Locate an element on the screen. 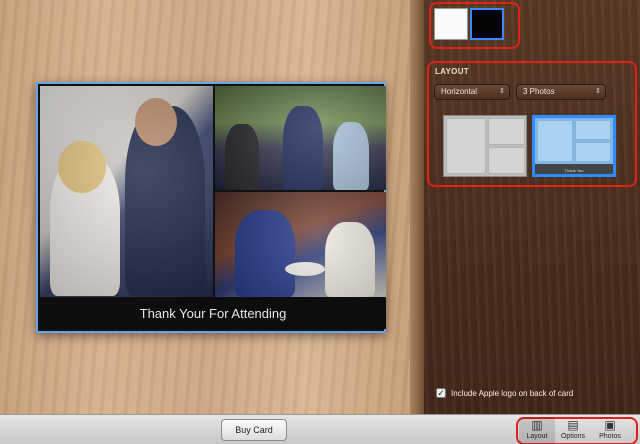 Image resolution: width=640 pixels, height=444 pixels. tab-photos-label: Photos is located at coordinates (610, 436).